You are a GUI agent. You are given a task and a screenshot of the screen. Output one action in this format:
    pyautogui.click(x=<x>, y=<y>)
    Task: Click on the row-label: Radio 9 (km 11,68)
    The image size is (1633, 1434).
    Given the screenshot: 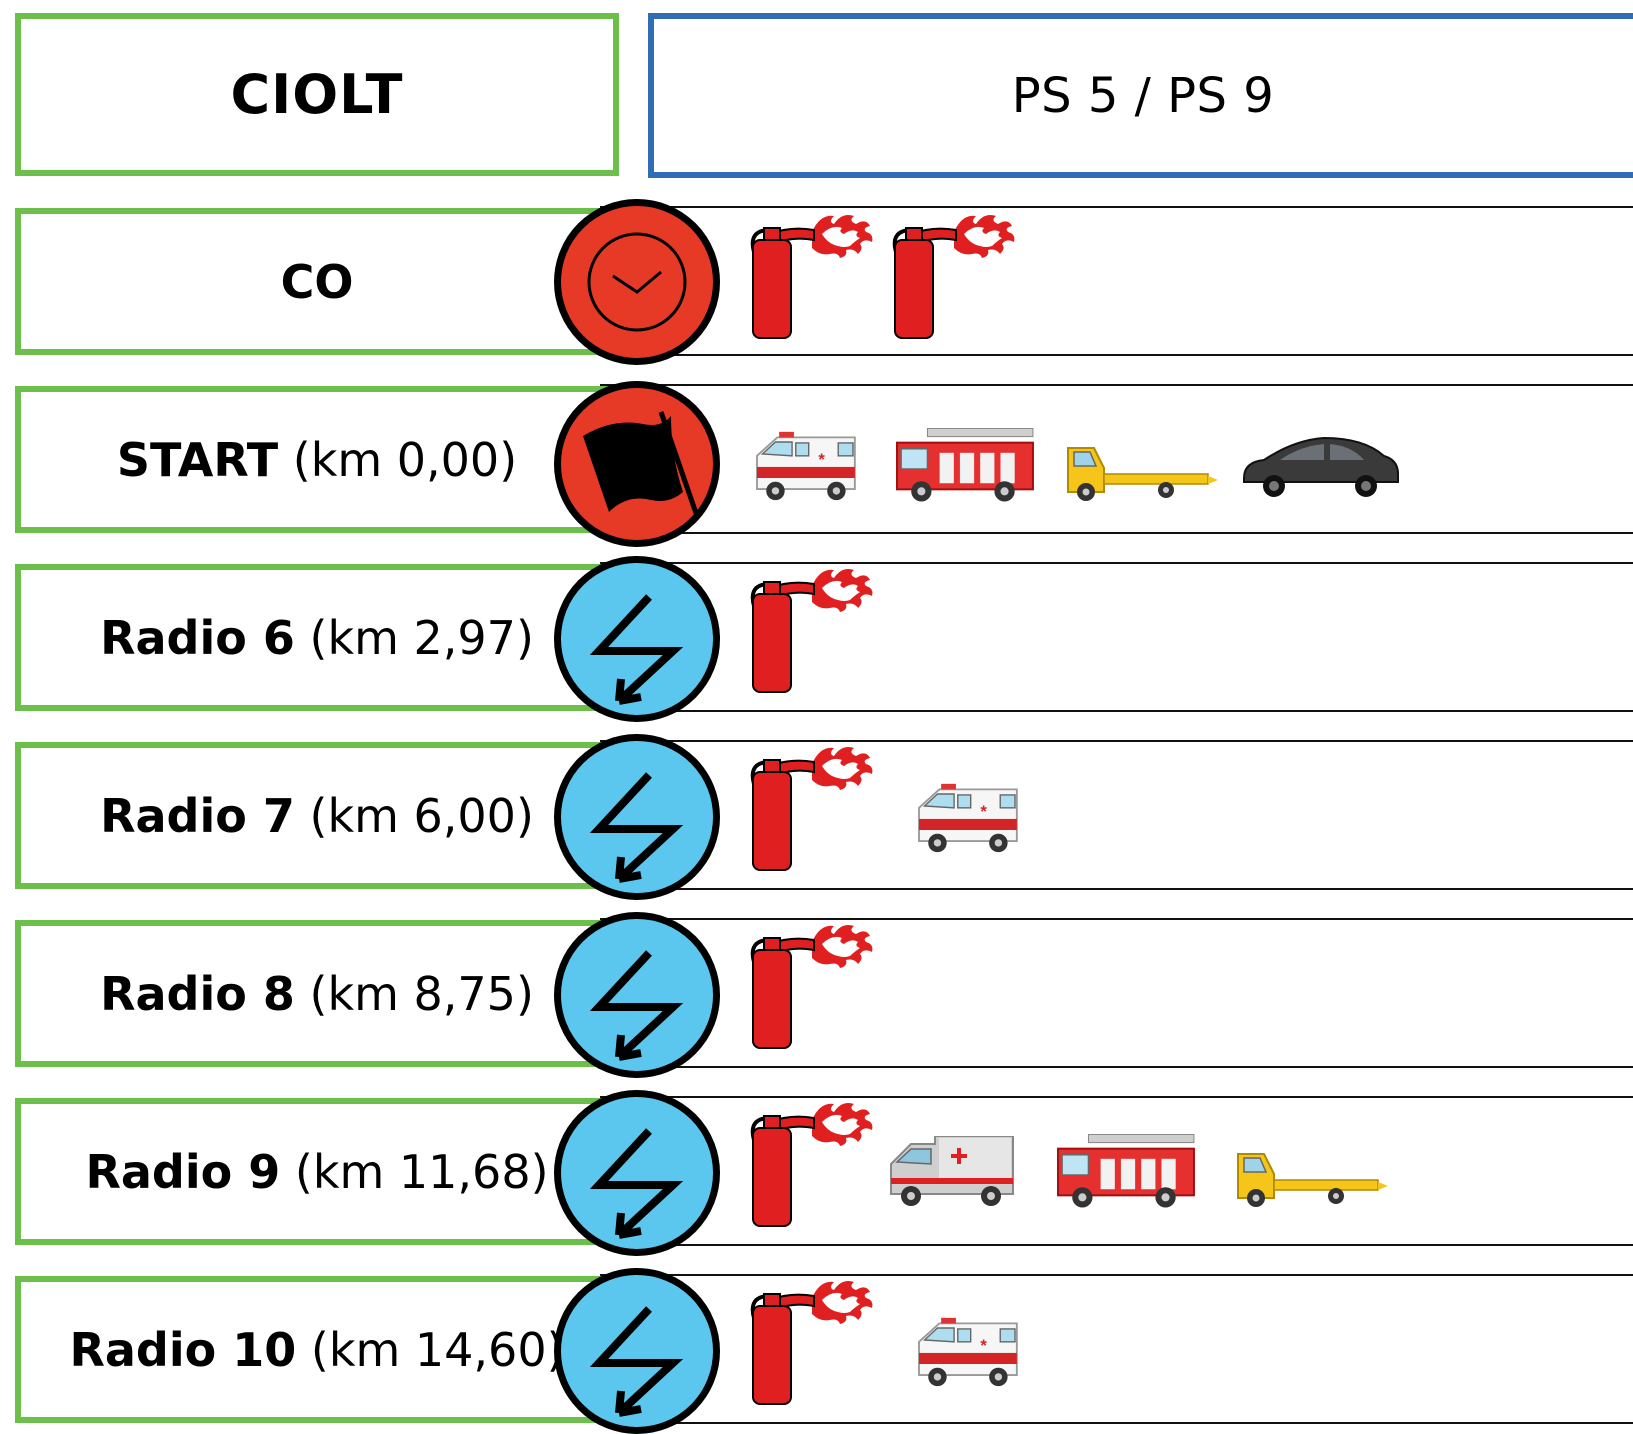 What is the action you would take?
    pyautogui.click(x=316, y=1172)
    